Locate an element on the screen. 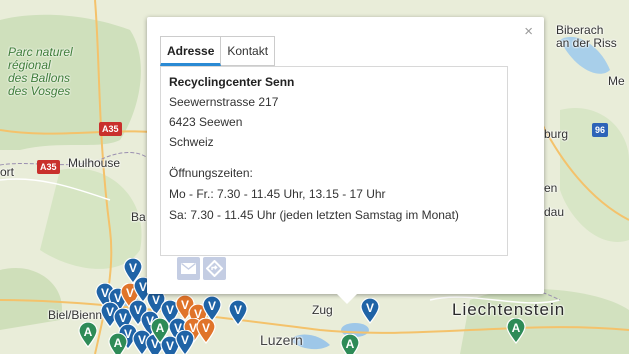  directions-icon is located at coordinates (214, 268).